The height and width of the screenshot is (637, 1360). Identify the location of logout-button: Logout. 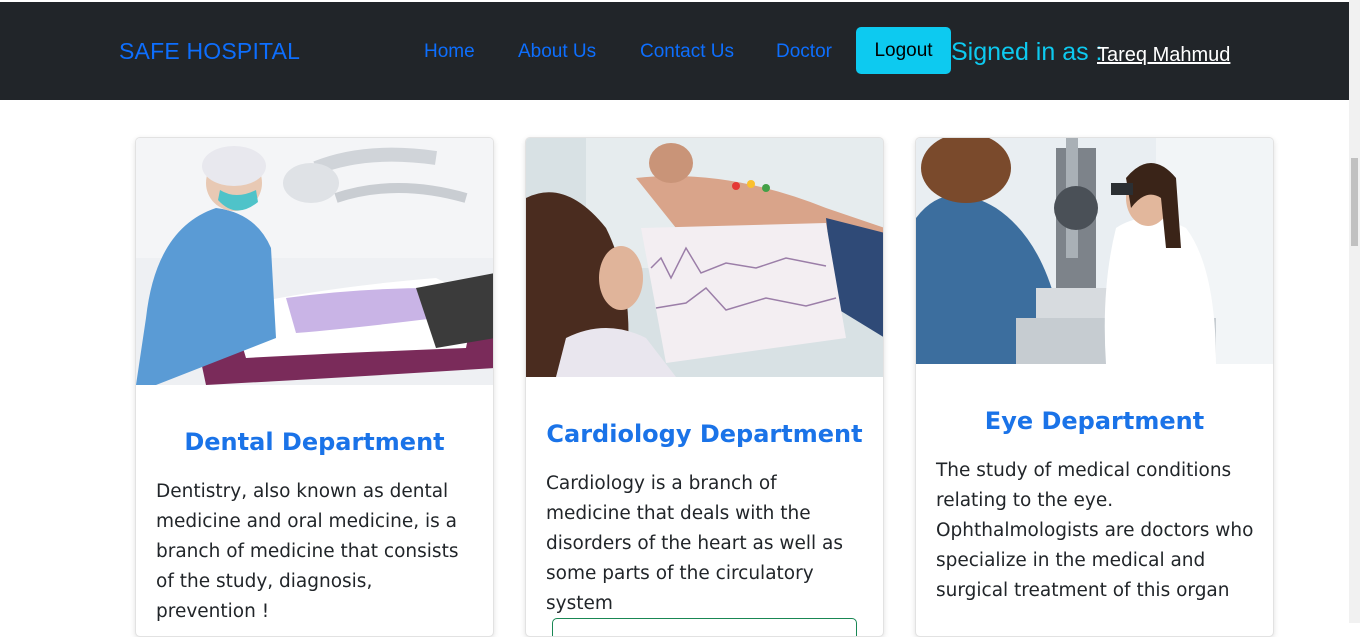
(903, 50).